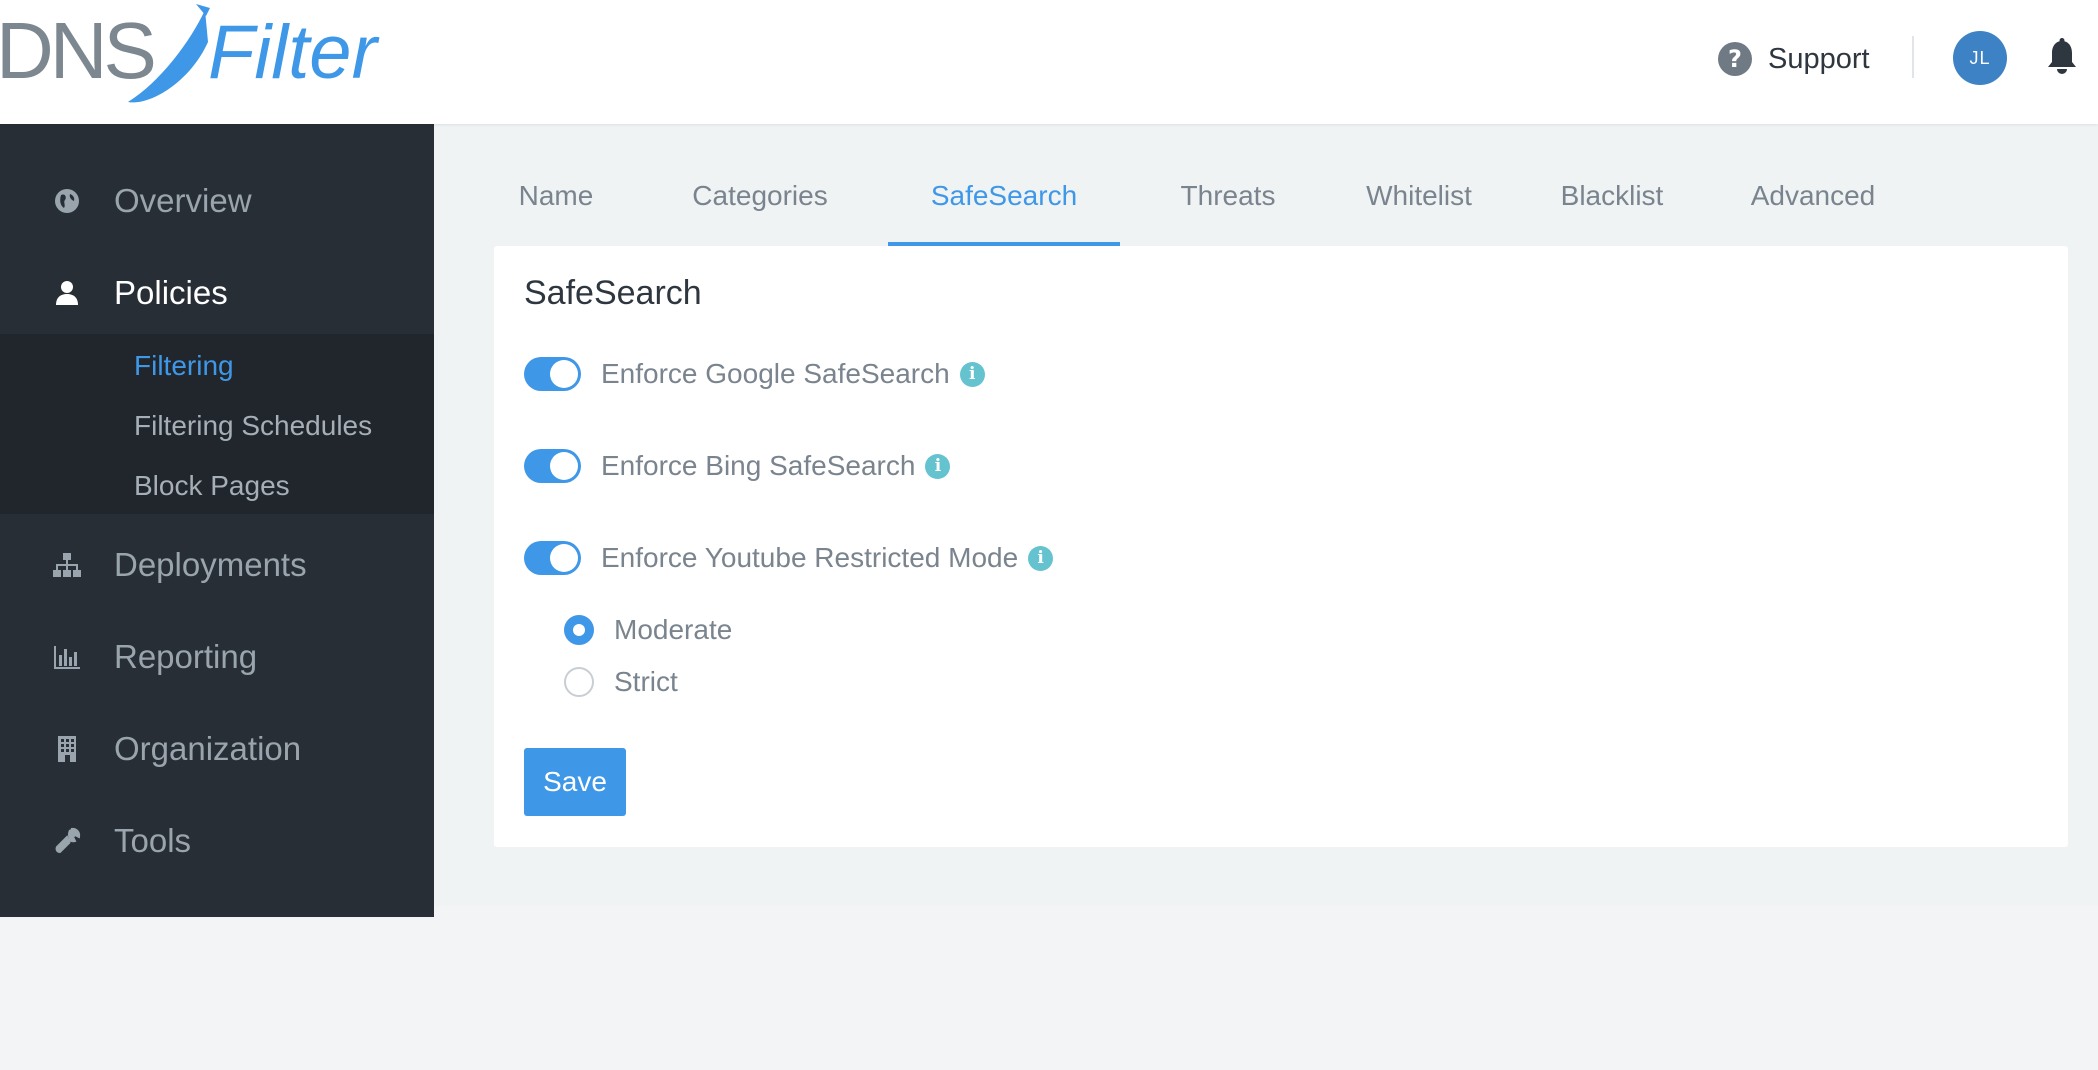 This screenshot has width=2098, height=1070. Describe the element at coordinates (613, 293) in the screenshot. I see `card-title: SafeSearch` at that location.